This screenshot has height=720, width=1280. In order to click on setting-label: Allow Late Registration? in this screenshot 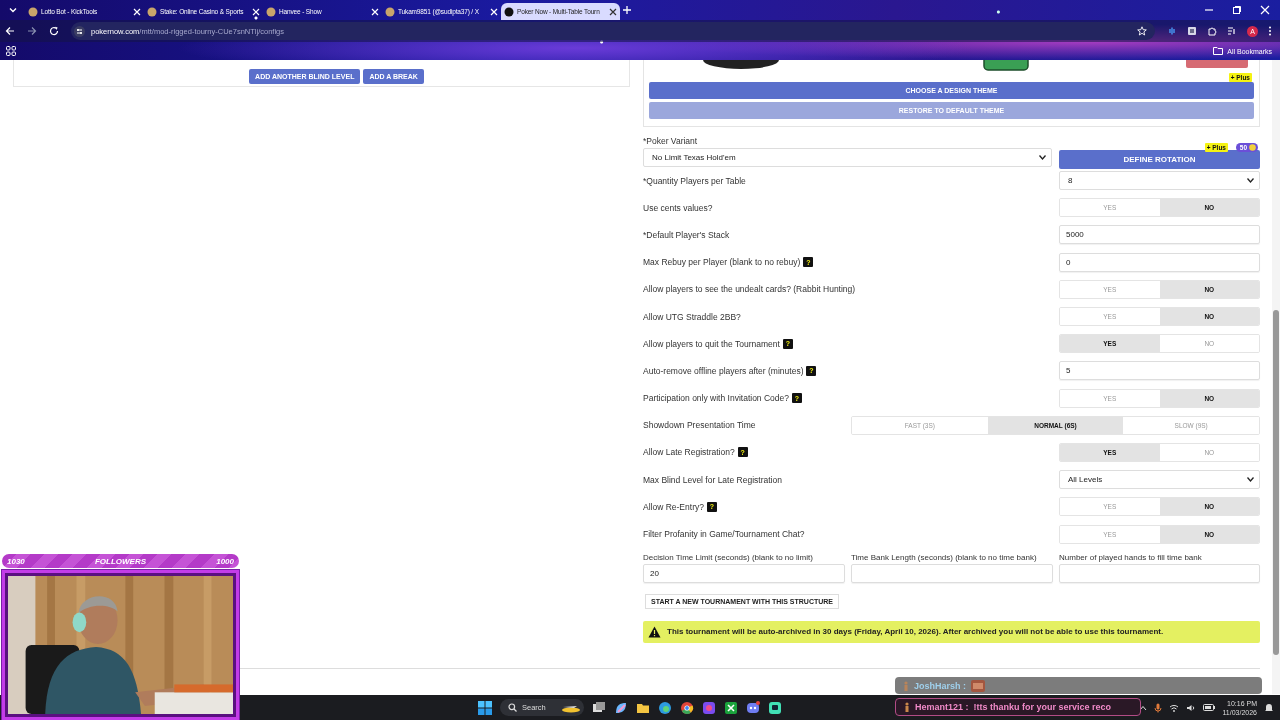, I will do `click(689, 452)`.